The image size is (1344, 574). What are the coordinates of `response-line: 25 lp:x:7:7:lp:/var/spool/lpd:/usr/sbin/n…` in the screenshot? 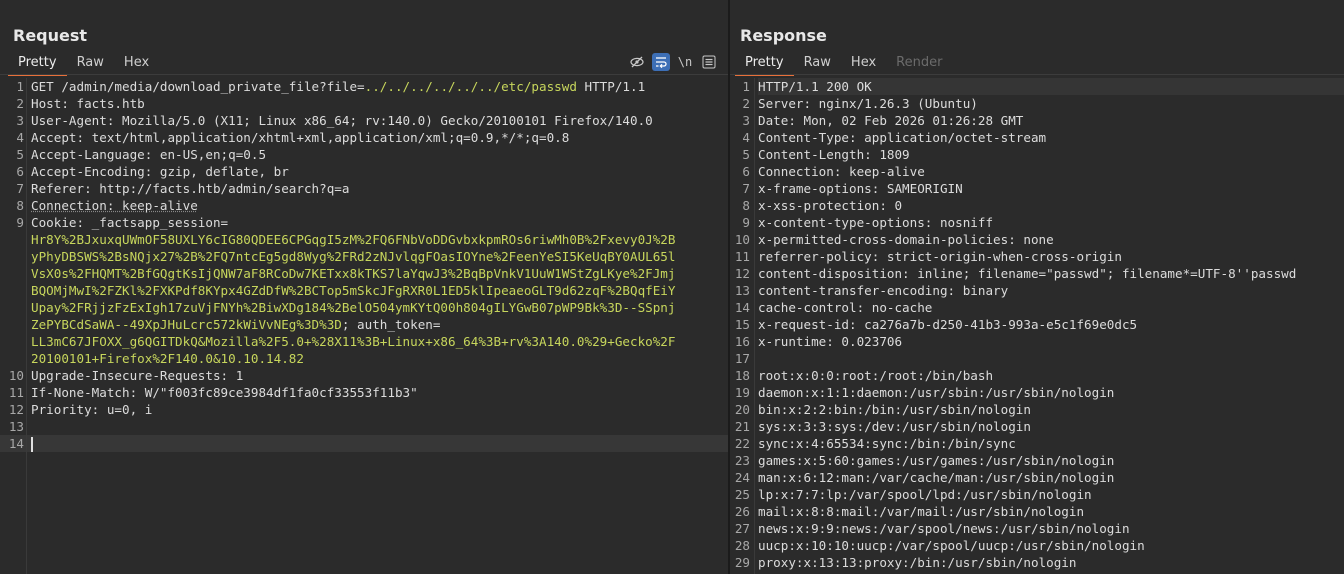 It's located at (1037, 494).